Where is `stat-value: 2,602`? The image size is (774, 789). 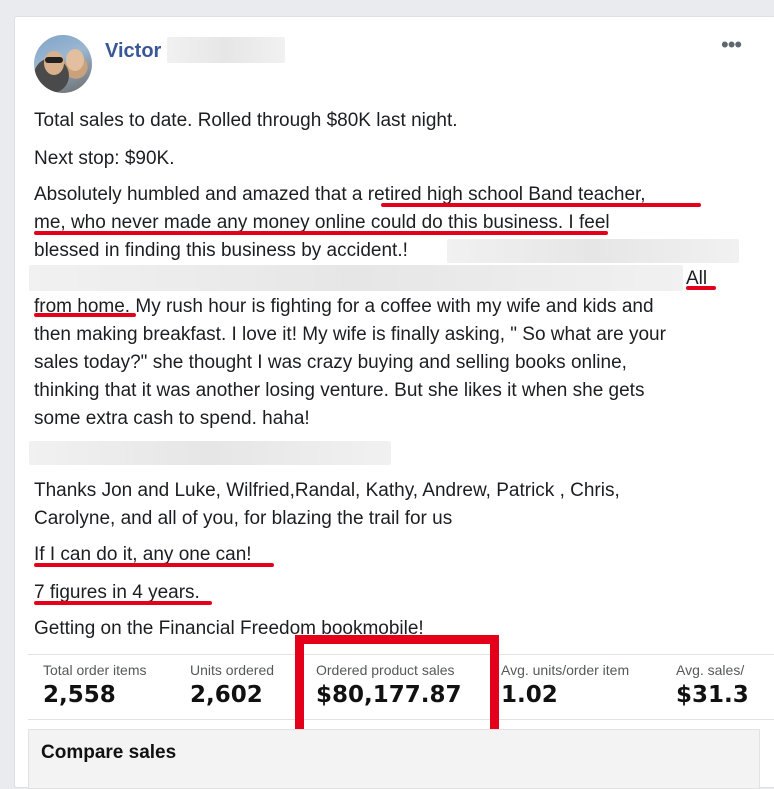
stat-value: 2,602 is located at coordinates (226, 695).